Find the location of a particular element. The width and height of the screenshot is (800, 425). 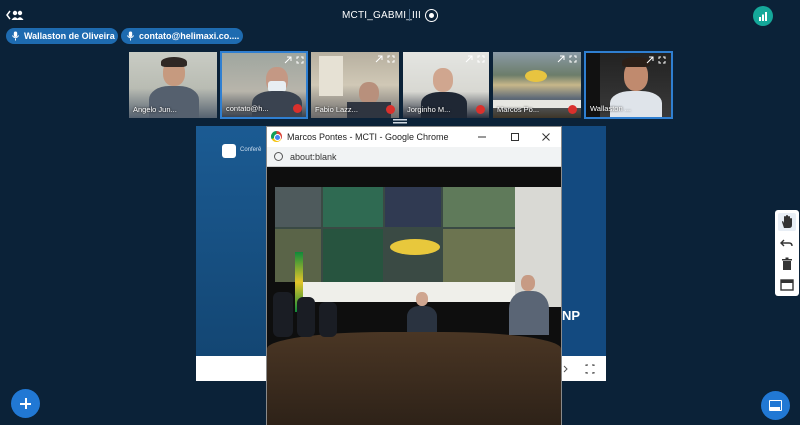

talker-name: Wallaston de Oliveira is located at coordinates (69, 36).